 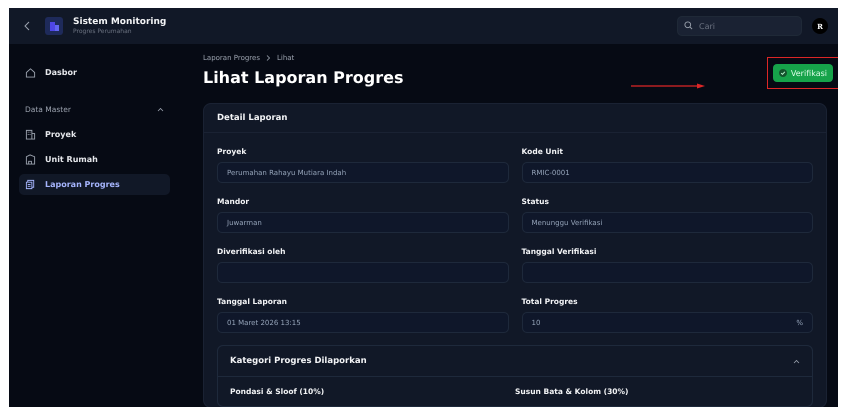 I want to click on back-icon, so click(x=27, y=26).